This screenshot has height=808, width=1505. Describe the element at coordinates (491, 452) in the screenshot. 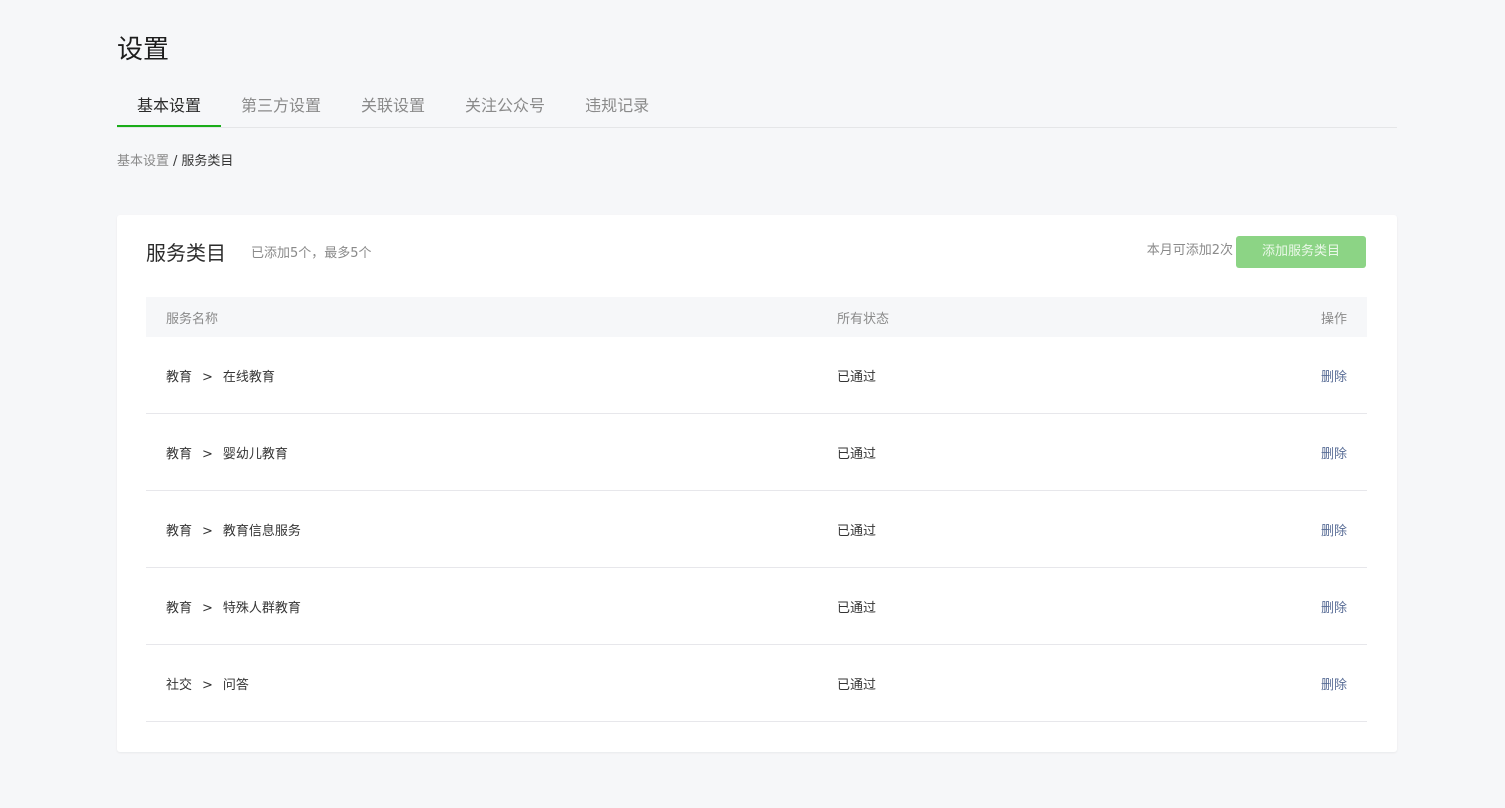

I see `service-name-cell: 教育 > 婴幼儿教育` at that location.